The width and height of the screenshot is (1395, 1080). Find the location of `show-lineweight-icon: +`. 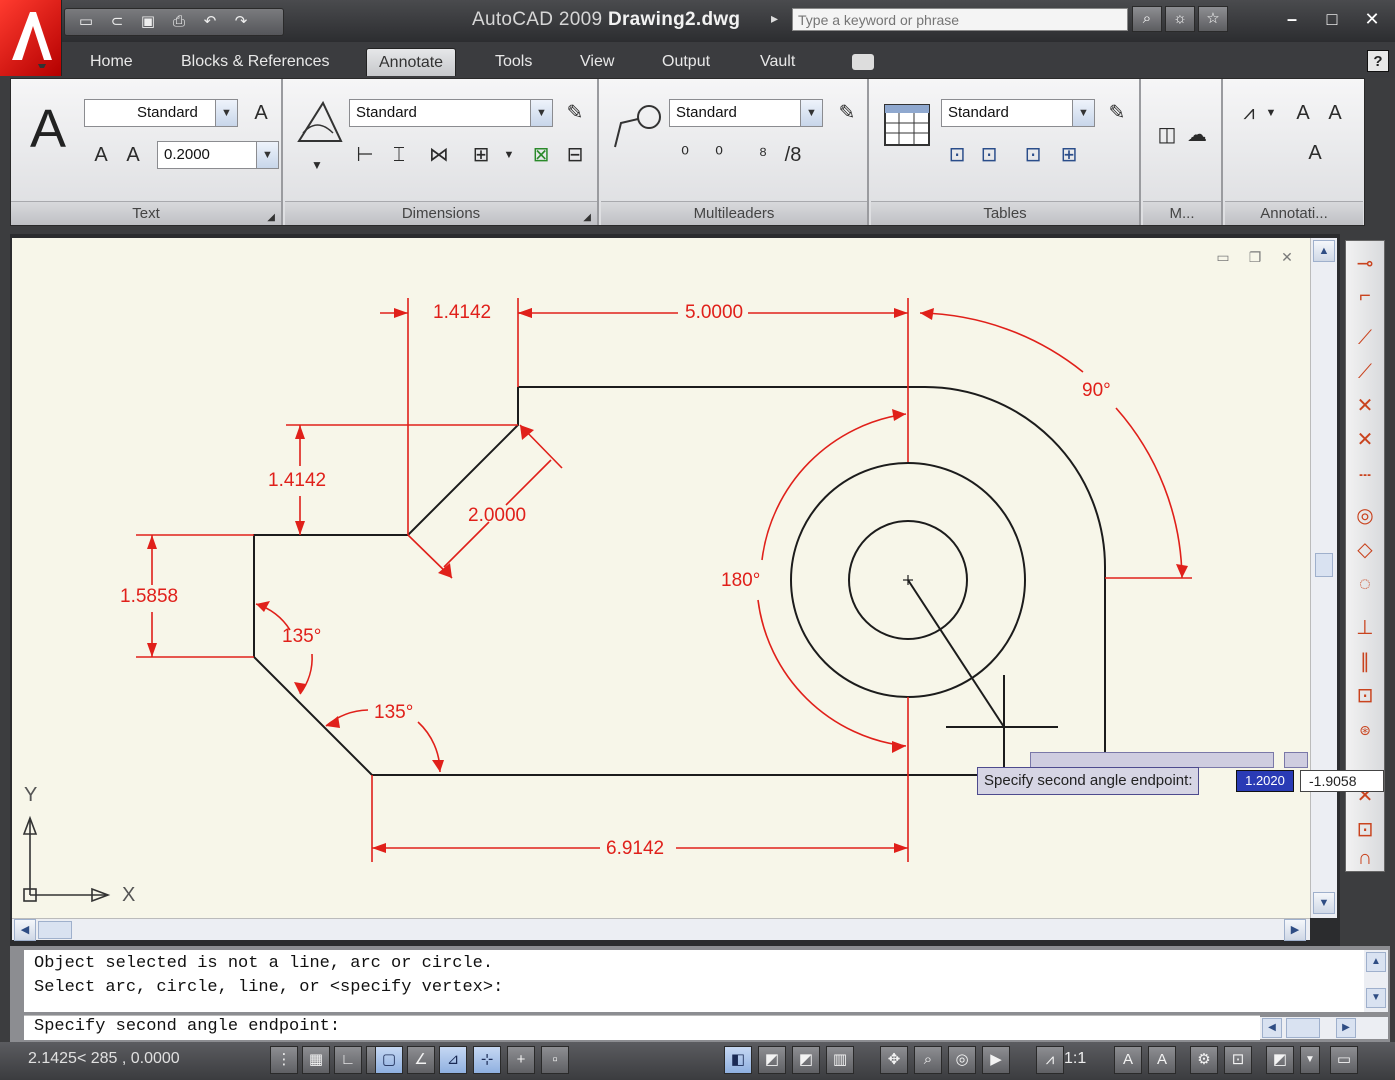

show-lineweight-icon: + is located at coordinates (521, 1060).